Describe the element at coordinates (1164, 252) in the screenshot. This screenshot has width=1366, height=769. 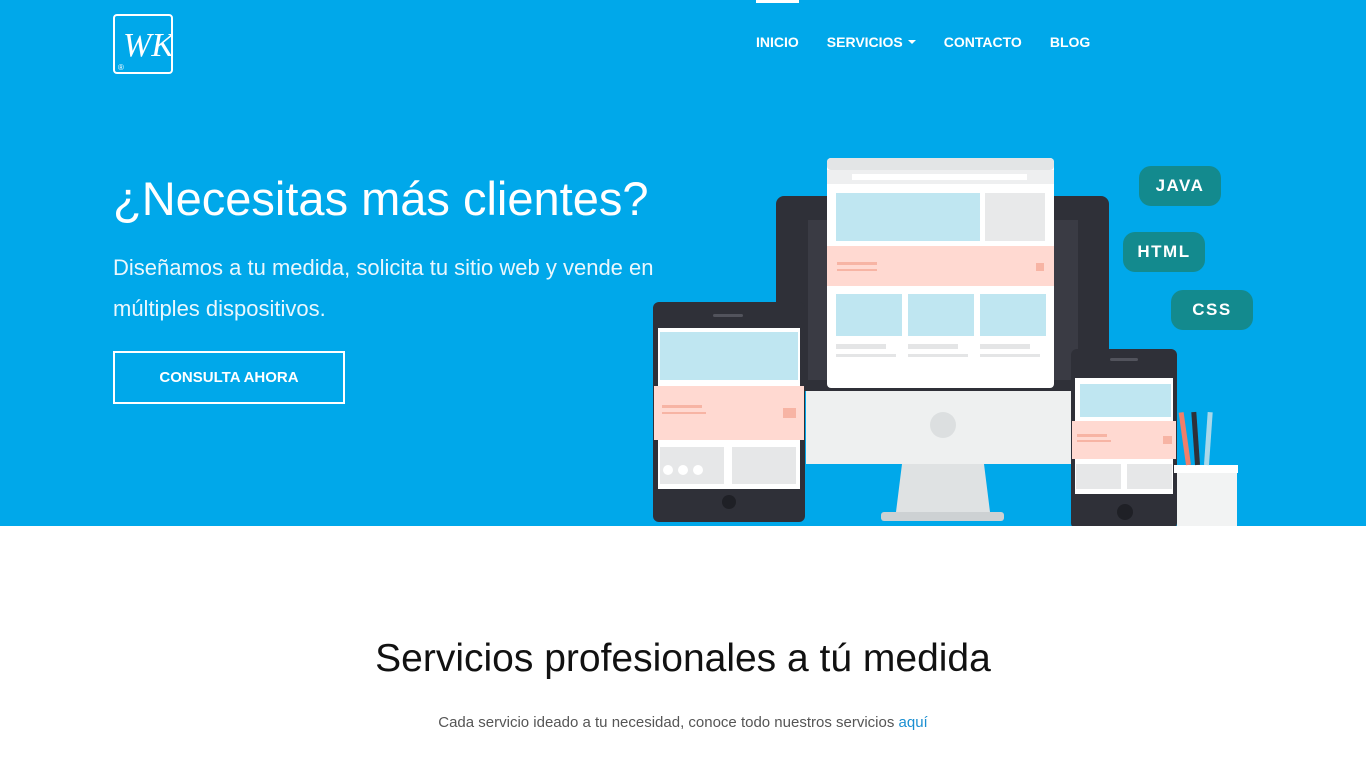
I see `html-tag: HTML` at that location.